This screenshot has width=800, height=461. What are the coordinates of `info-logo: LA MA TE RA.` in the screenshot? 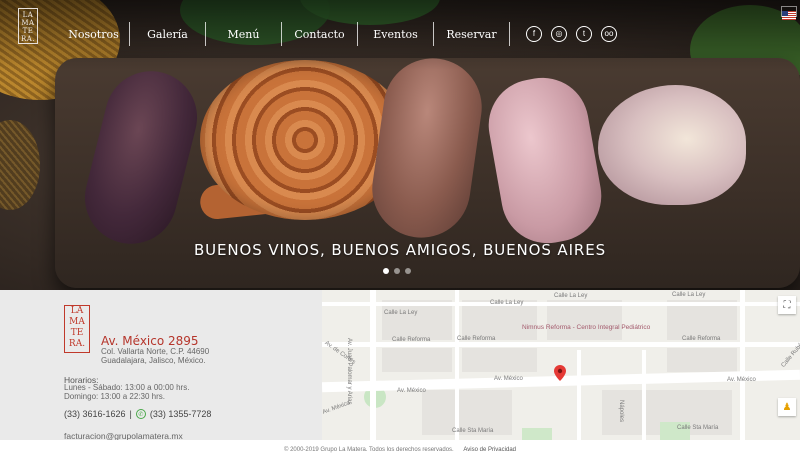 It's located at (77, 329).